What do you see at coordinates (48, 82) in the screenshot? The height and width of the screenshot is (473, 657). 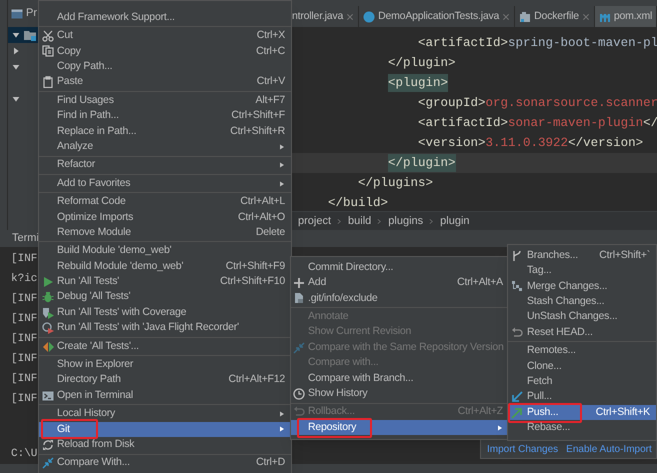 I see `clipboard-icon` at bounding box center [48, 82].